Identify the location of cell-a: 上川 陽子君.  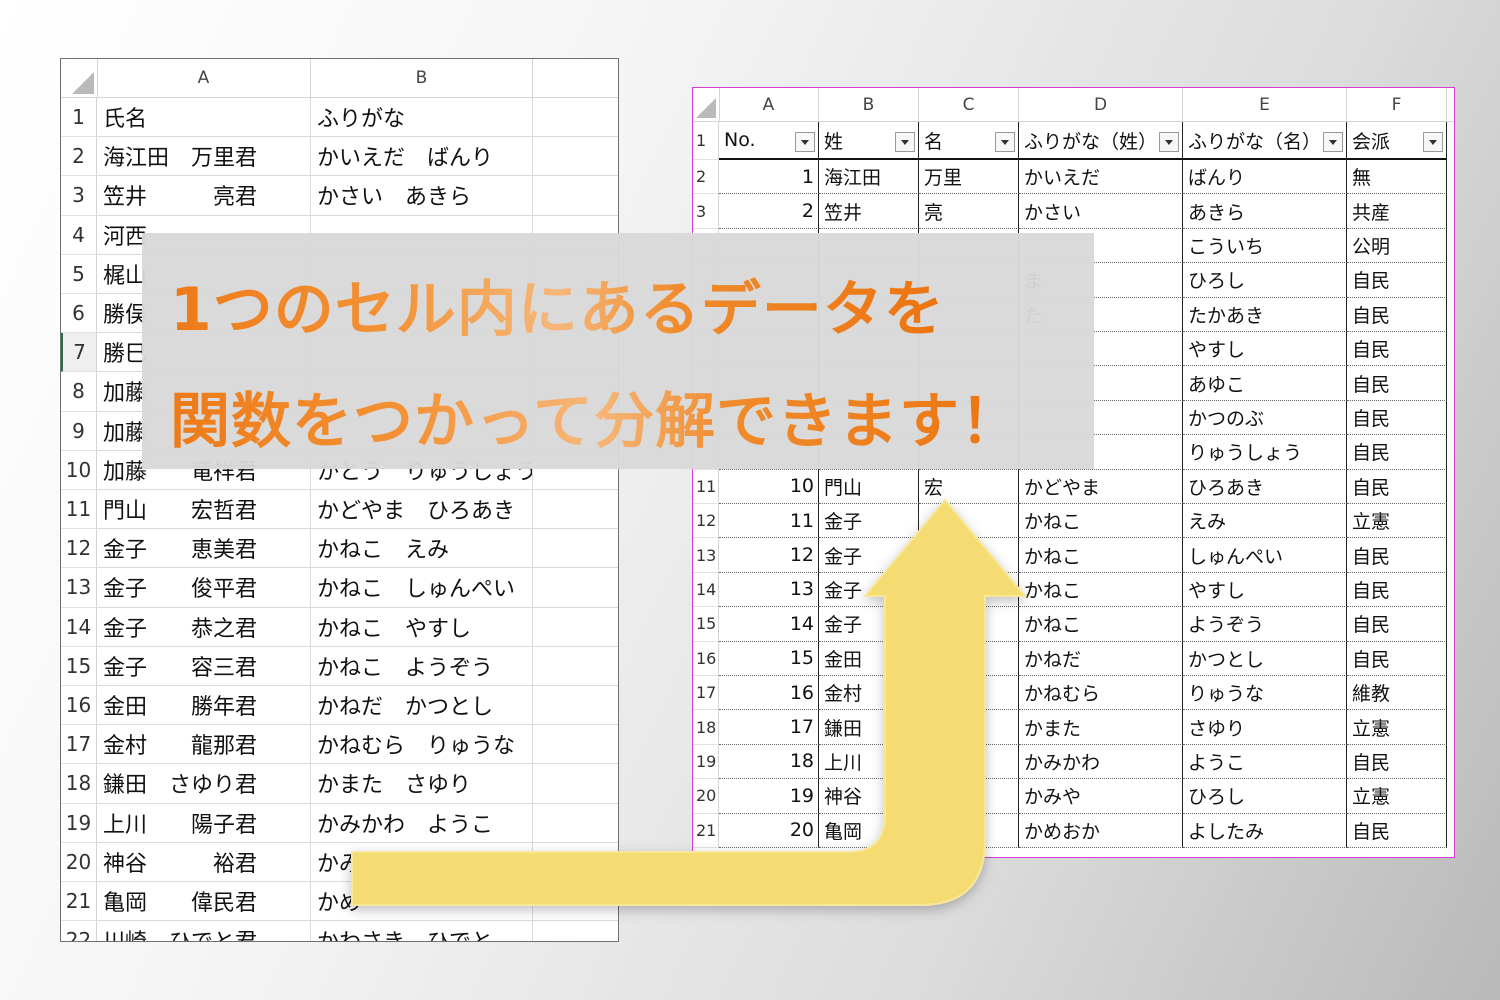
(204, 823).